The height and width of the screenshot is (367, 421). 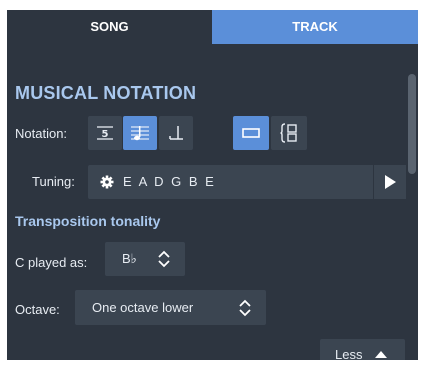 What do you see at coordinates (381, 354) in the screenshot?
I see `caret-up-icon` at bounding box center [381, 354].